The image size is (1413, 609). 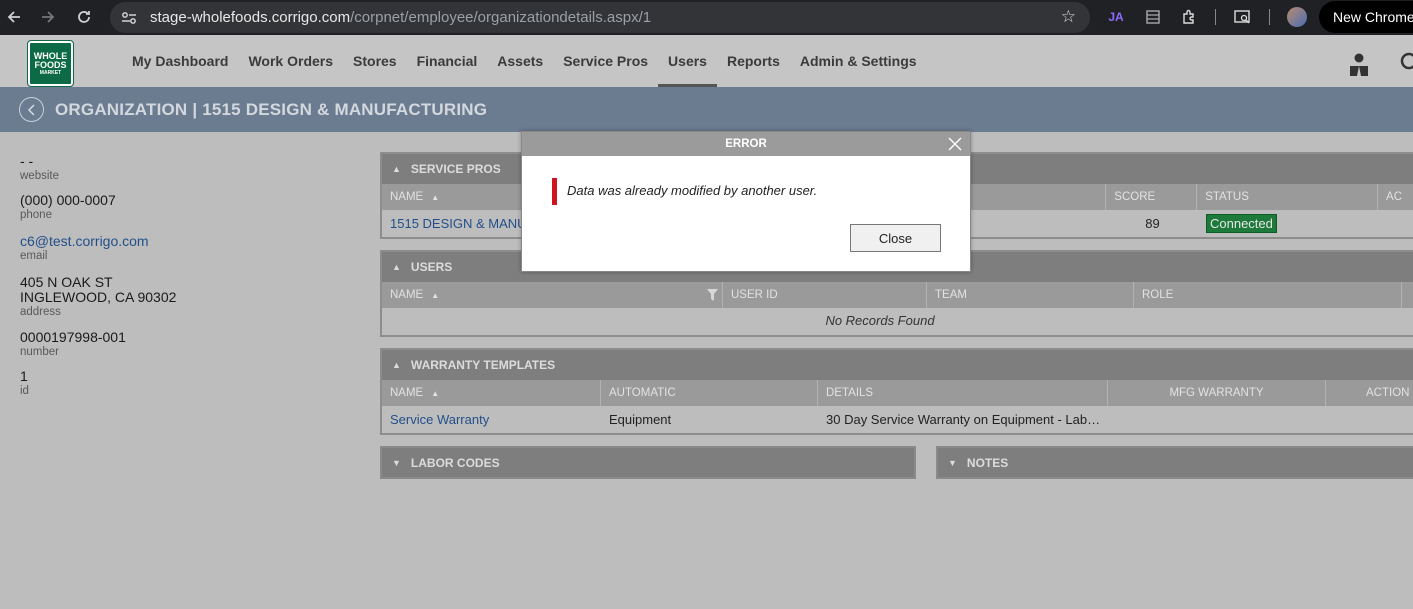 What do you see at coordinates (447, 61) in the screenshot?
I see `nav-financial: Financial` at bounding box center [447, 61].